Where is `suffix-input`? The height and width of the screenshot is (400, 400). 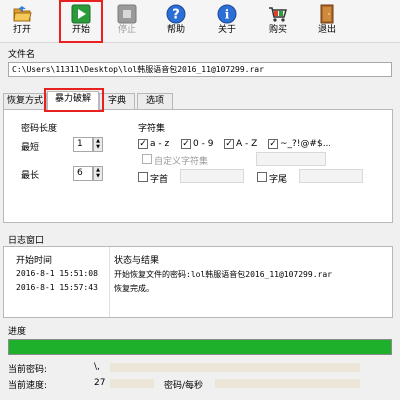
suffix-input is located at coordinates (331, 176).